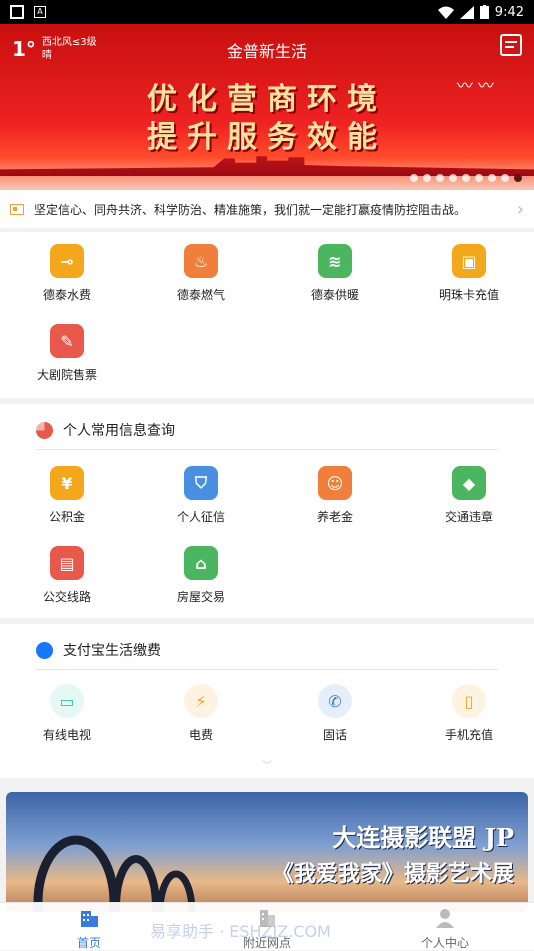 The height and width of the screenshot is (951, 534). I want to click on service-item: ¥ 公积金, so click(67, 495).